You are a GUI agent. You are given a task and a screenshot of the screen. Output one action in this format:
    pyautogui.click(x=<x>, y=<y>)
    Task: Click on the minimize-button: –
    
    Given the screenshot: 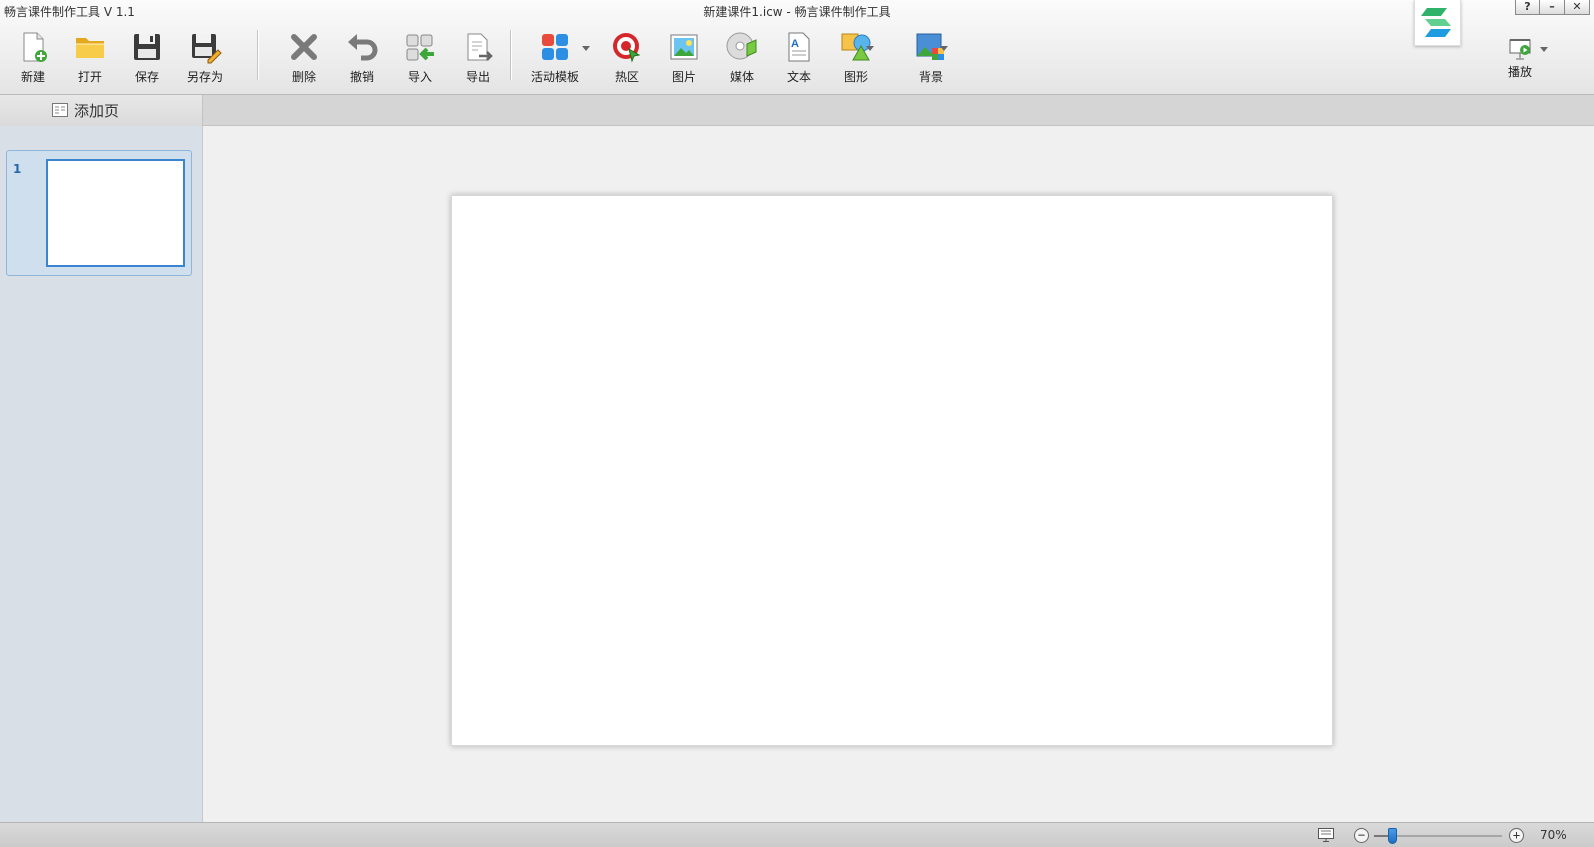 What is the action you would take?
    pyautogui.click(x=1552, y=7)
    